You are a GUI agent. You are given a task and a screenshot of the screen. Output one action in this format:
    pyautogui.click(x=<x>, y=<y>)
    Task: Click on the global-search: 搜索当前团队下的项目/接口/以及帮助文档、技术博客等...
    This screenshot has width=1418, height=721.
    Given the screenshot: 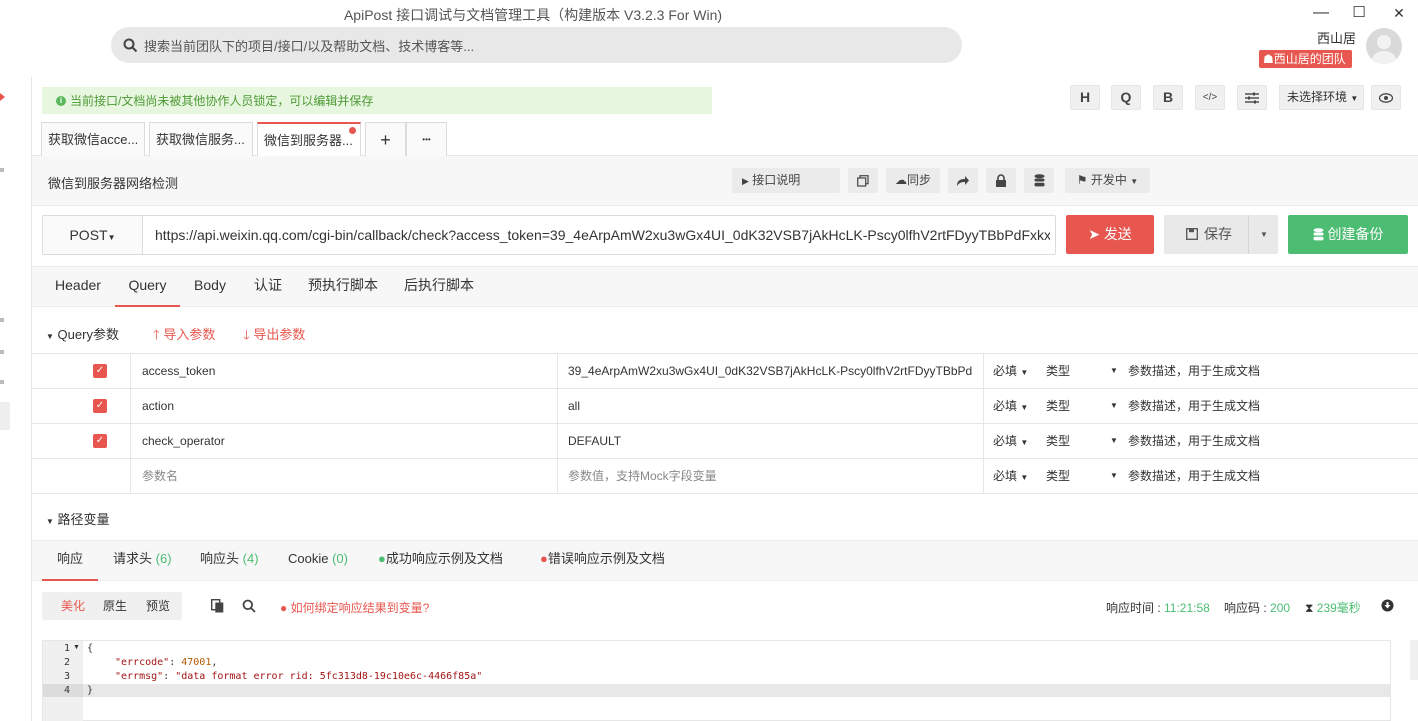 What is the action you would take?
    pyautogui.click(x=536, y=45)
    